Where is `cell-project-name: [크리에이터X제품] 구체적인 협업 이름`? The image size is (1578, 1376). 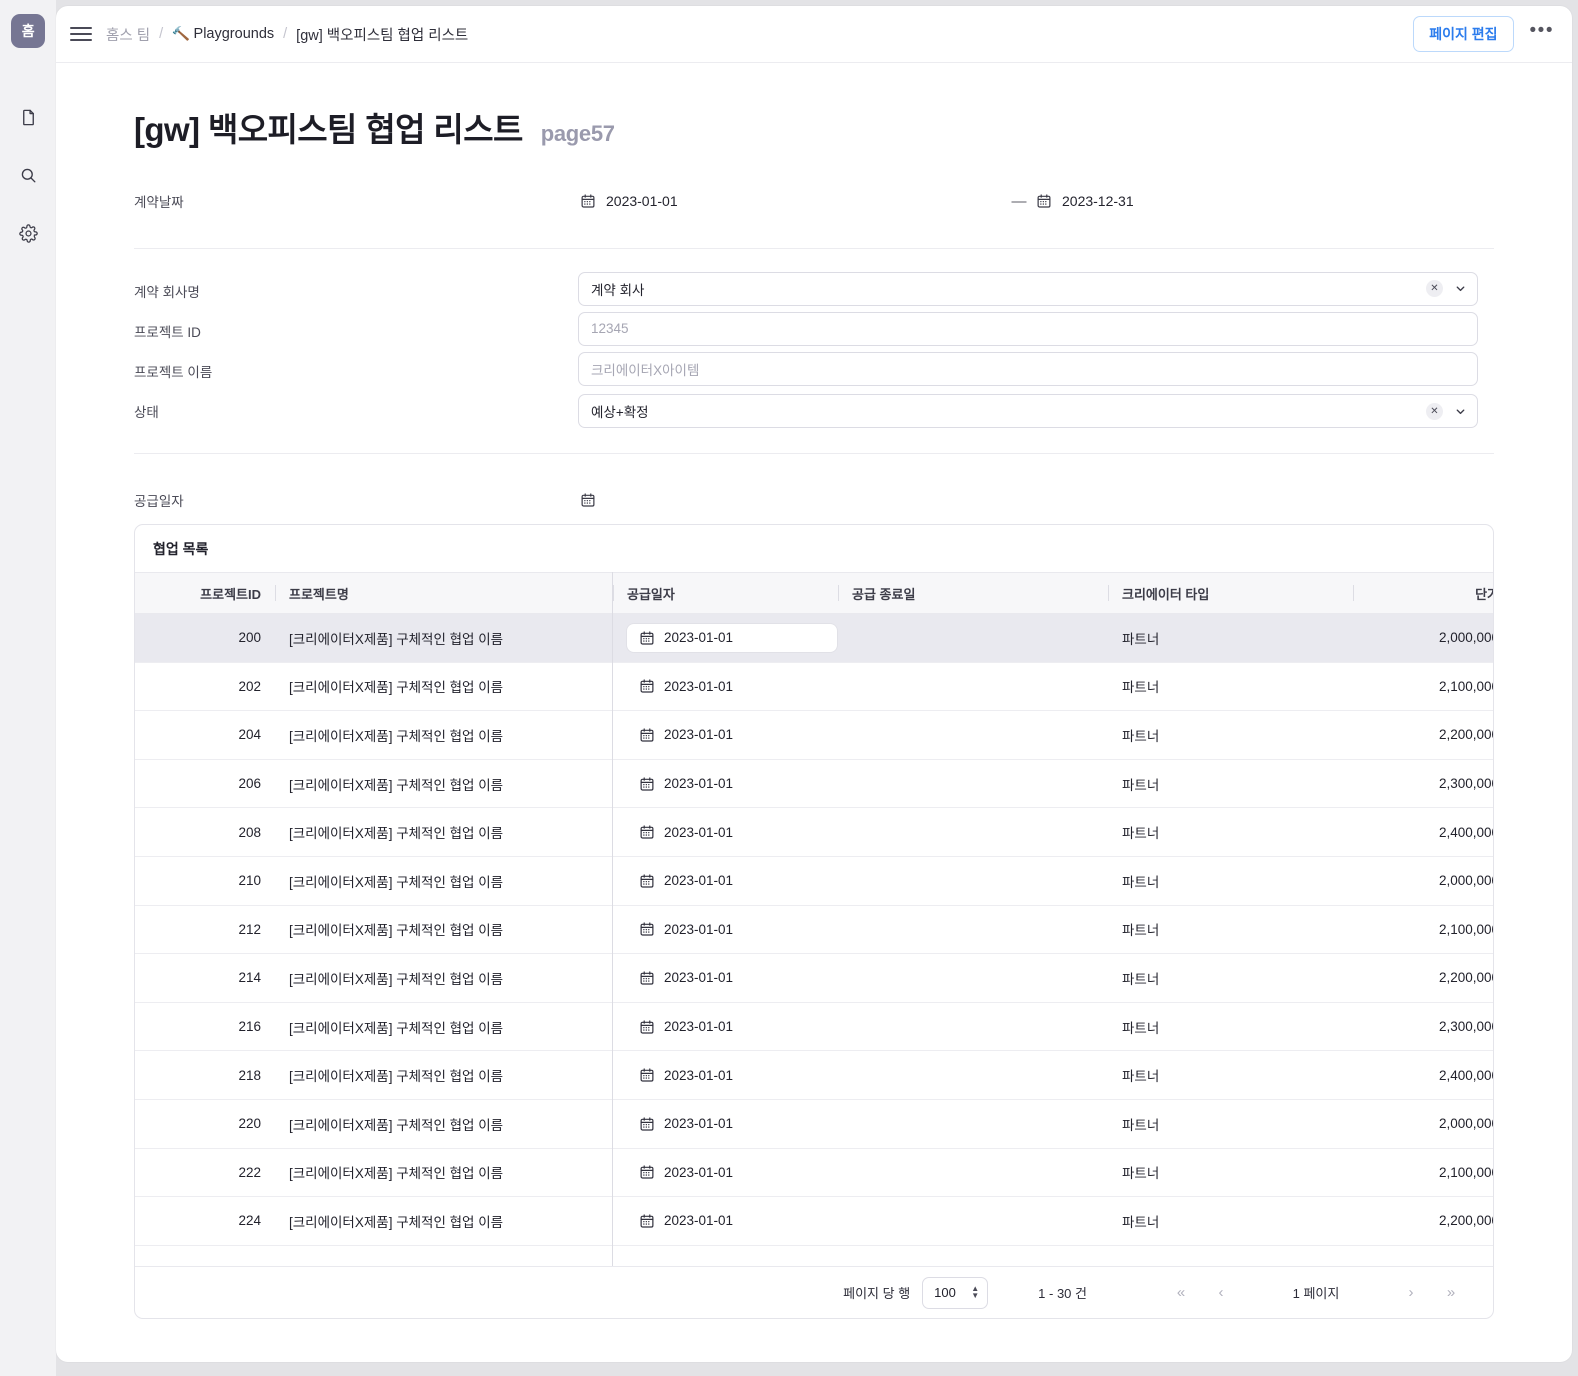
cell-project-name: [크리에이터X제품] 구체적인 협업 이름 is located at coordinates (444, 1027).